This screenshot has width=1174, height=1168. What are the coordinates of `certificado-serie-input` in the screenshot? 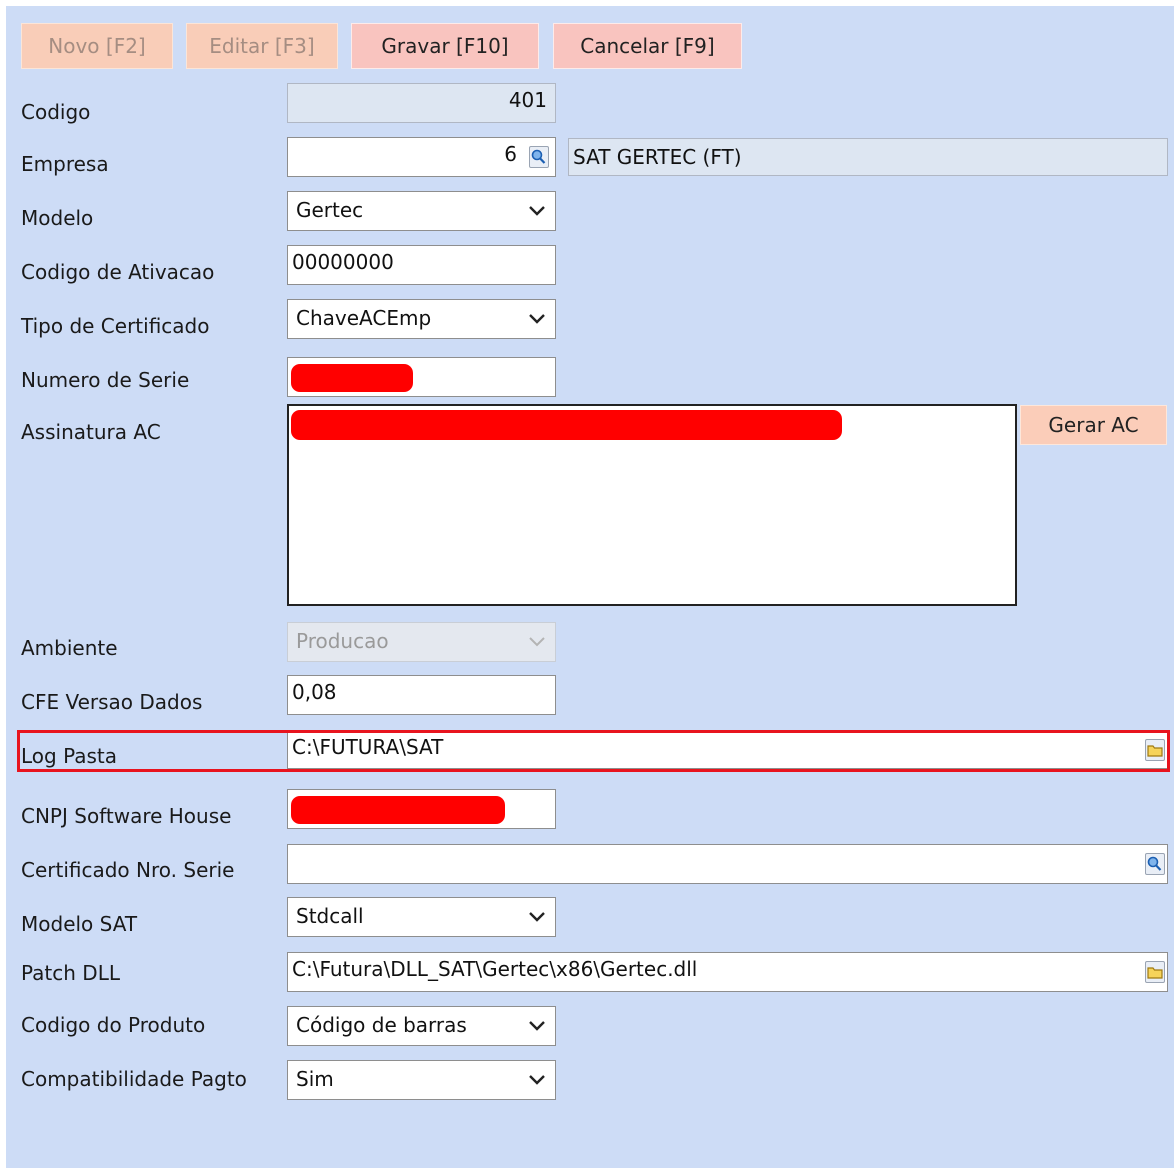 It's located at (727, 864).